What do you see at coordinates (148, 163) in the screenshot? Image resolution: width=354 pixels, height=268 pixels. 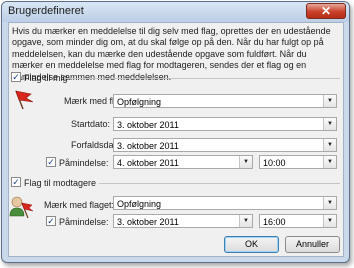 I see `flag-me-reminder-date-value: 4. oktober 2011` at bounding box center [148, 163].